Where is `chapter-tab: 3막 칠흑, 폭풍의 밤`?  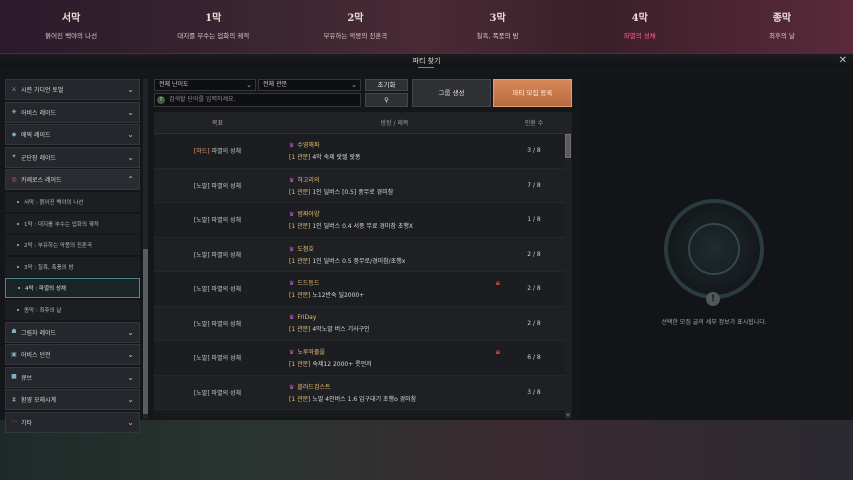 chapter-tab: 3막 칠흑, 폭풍의 밤 is located at coordinates (498, 27).